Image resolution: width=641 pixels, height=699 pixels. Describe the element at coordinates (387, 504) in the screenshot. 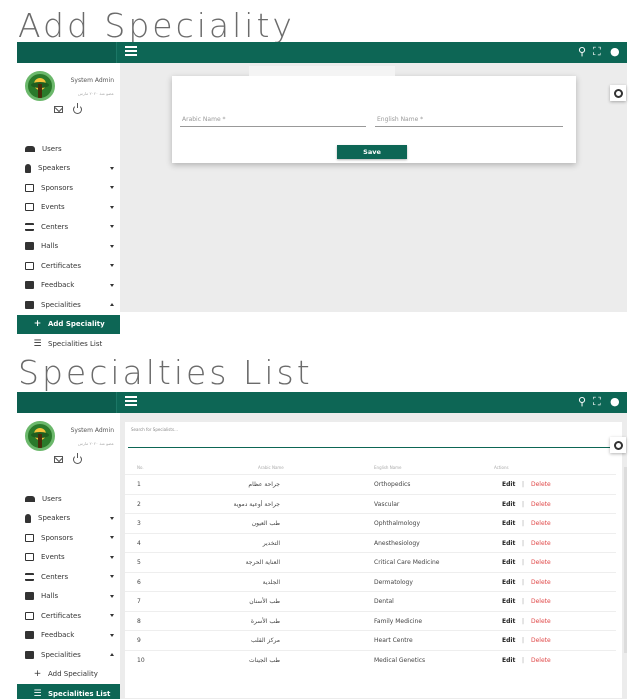

I see `row-english-name: Vascular` at that location.